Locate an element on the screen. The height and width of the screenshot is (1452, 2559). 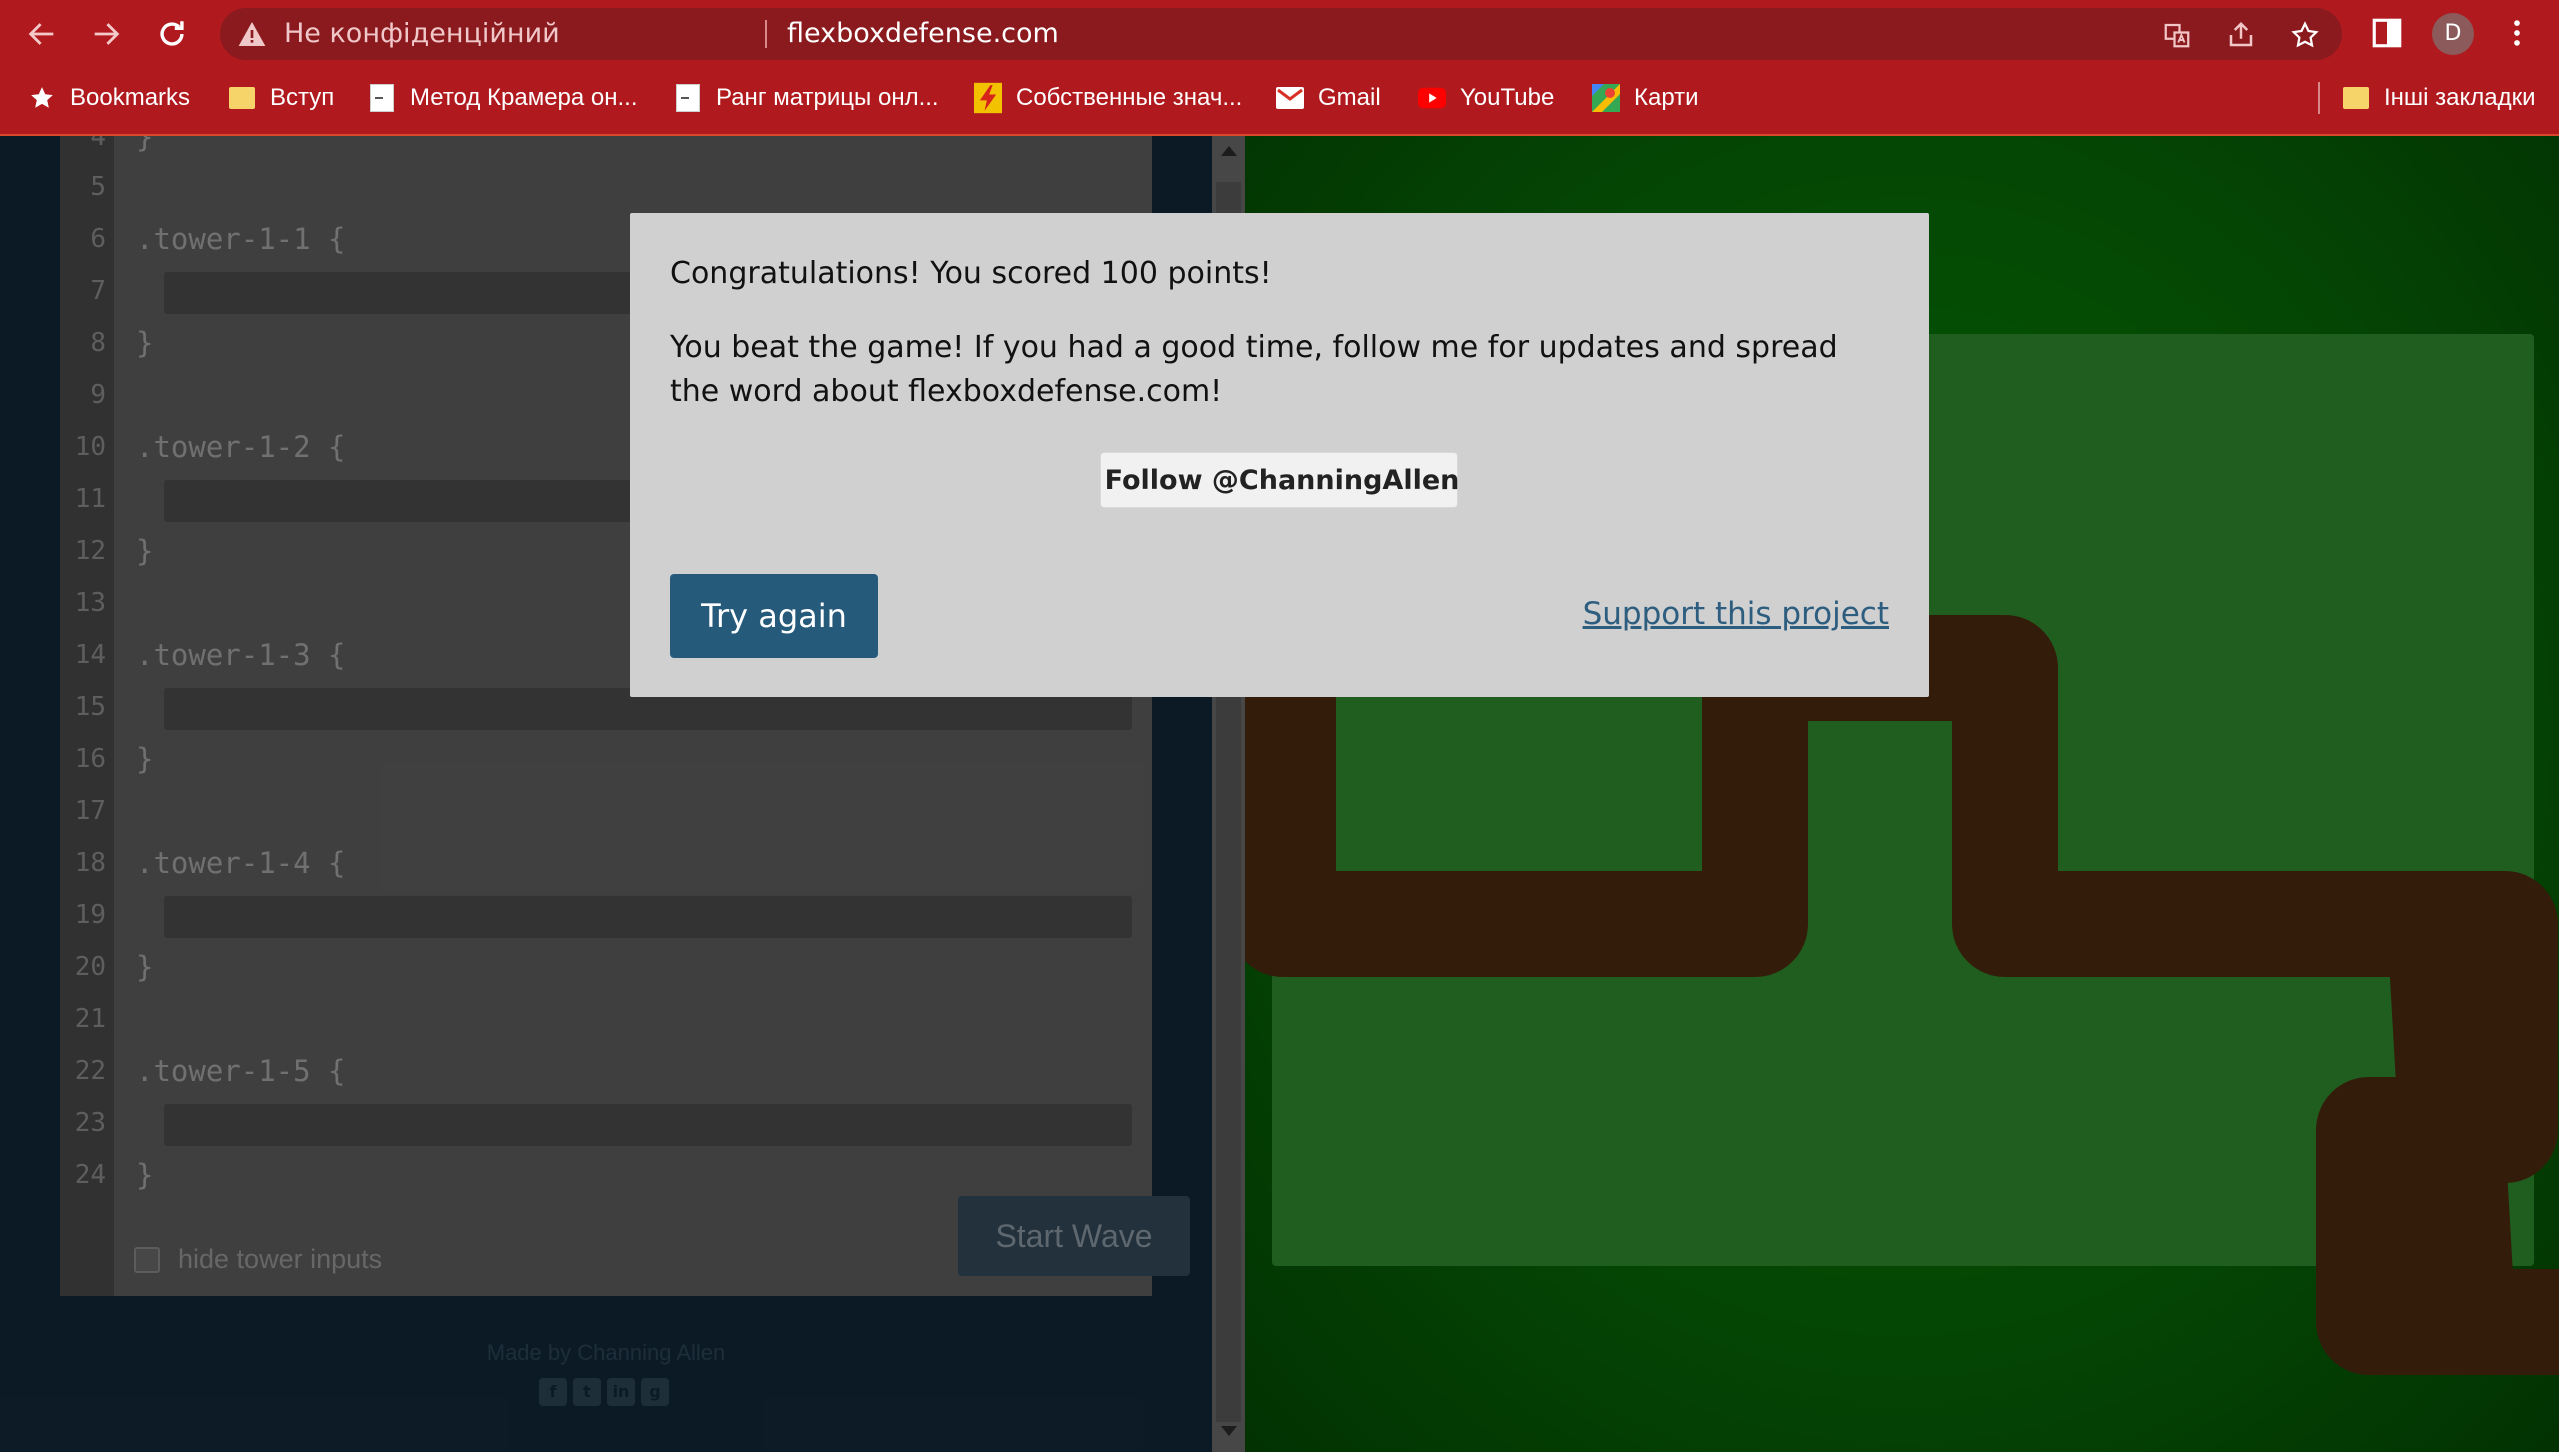
gmail-icon is located at coordinates (1290, 98).